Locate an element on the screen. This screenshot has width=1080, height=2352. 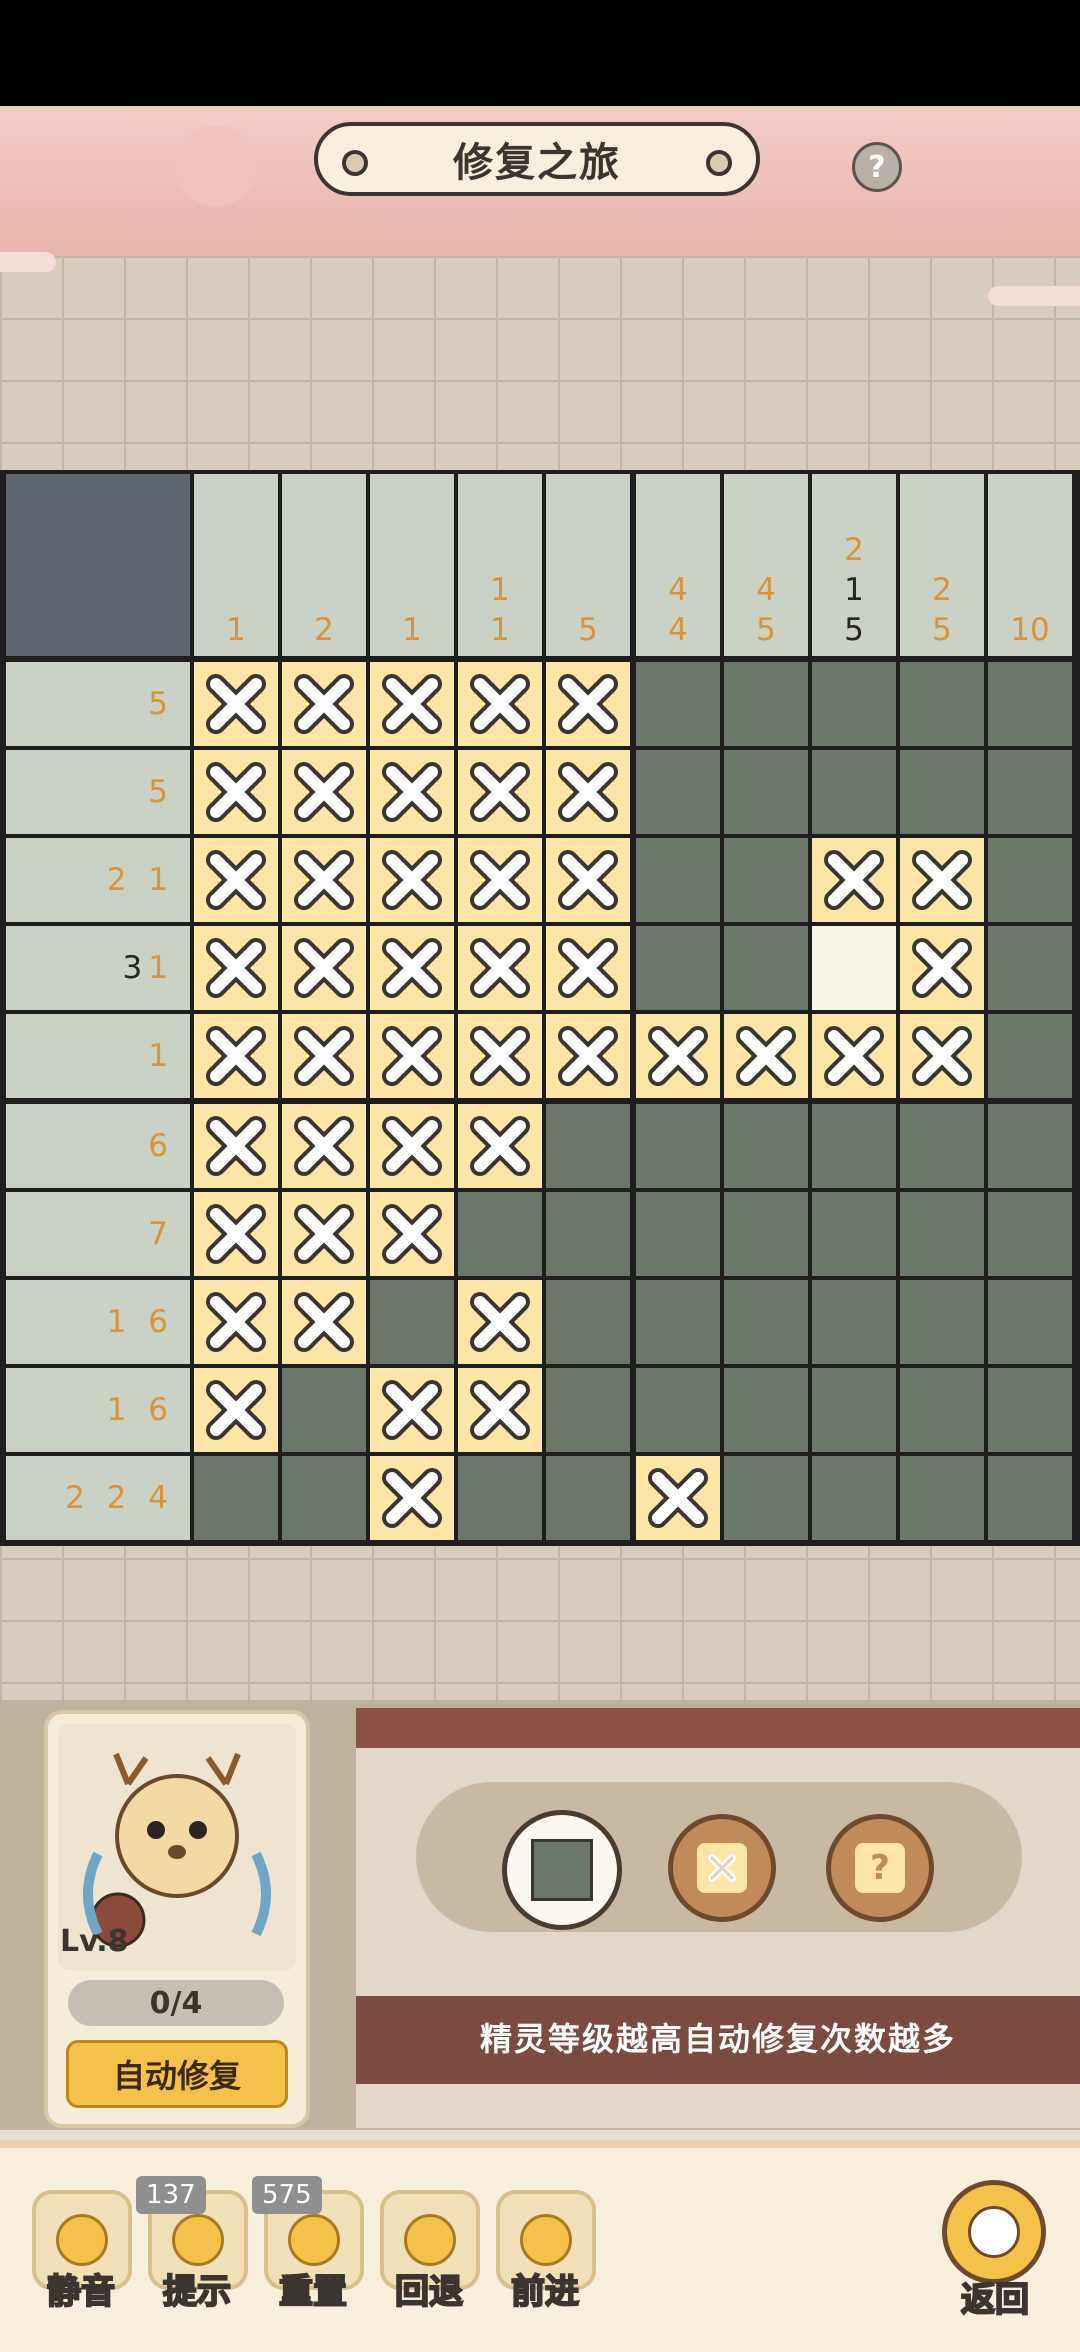
auto-repair-button: 自动修复 is located at coordinates (177, 2074).